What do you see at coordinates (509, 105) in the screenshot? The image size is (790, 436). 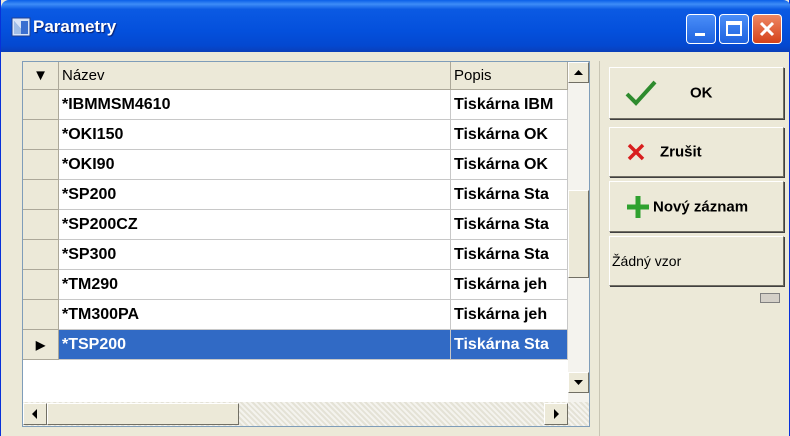 I see `cell-popis: Tiskárna IBM` at bounding box center [509, 105].